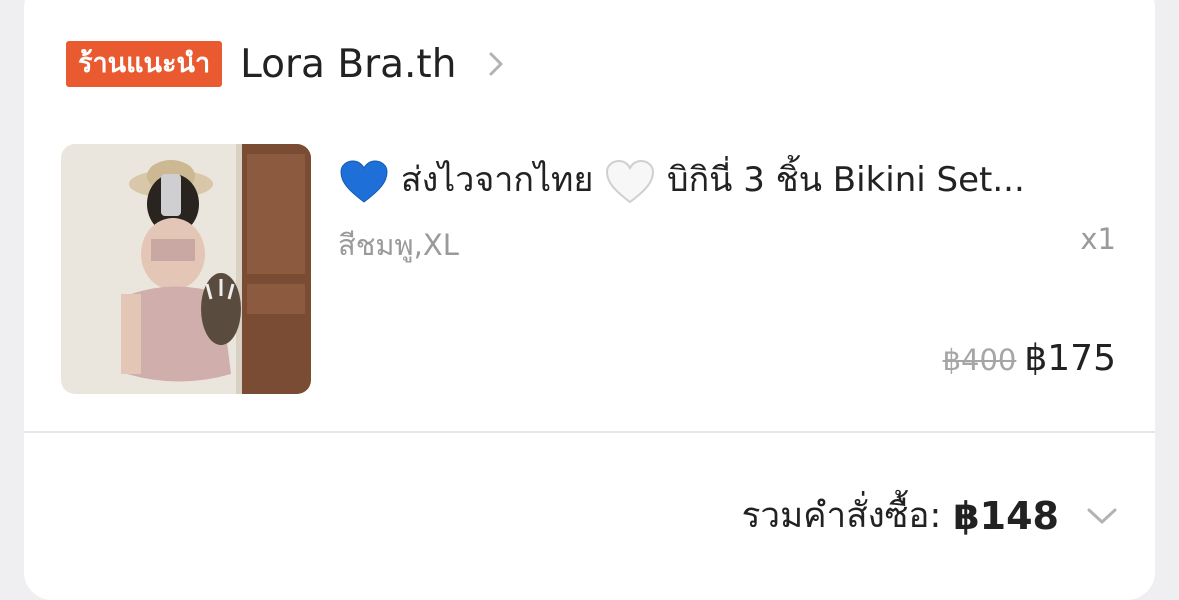  Describe the element at coordinates (630, 181) in the screenshot. I see `white-heart-icon` at that location.